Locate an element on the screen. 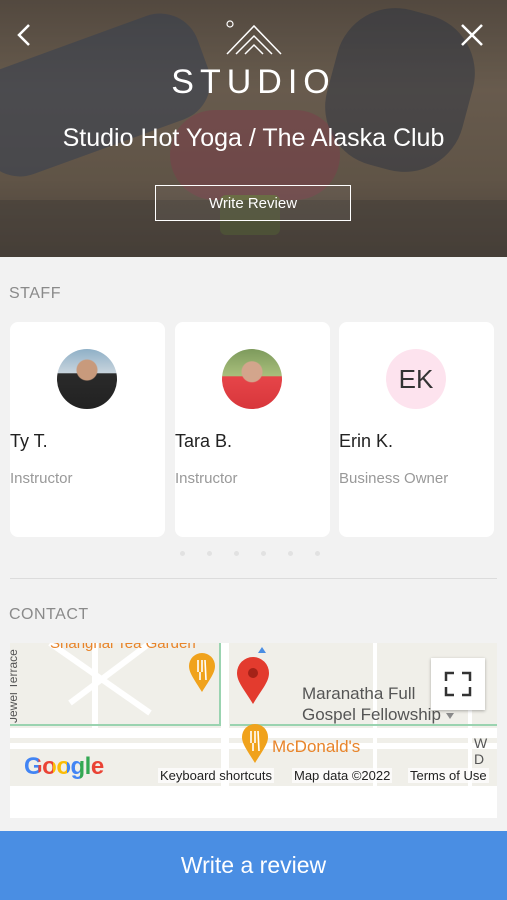 The height and width of the screenshot is (900, 507). map-label-street: Jewel Terrace is located at coordinates (15, 686).